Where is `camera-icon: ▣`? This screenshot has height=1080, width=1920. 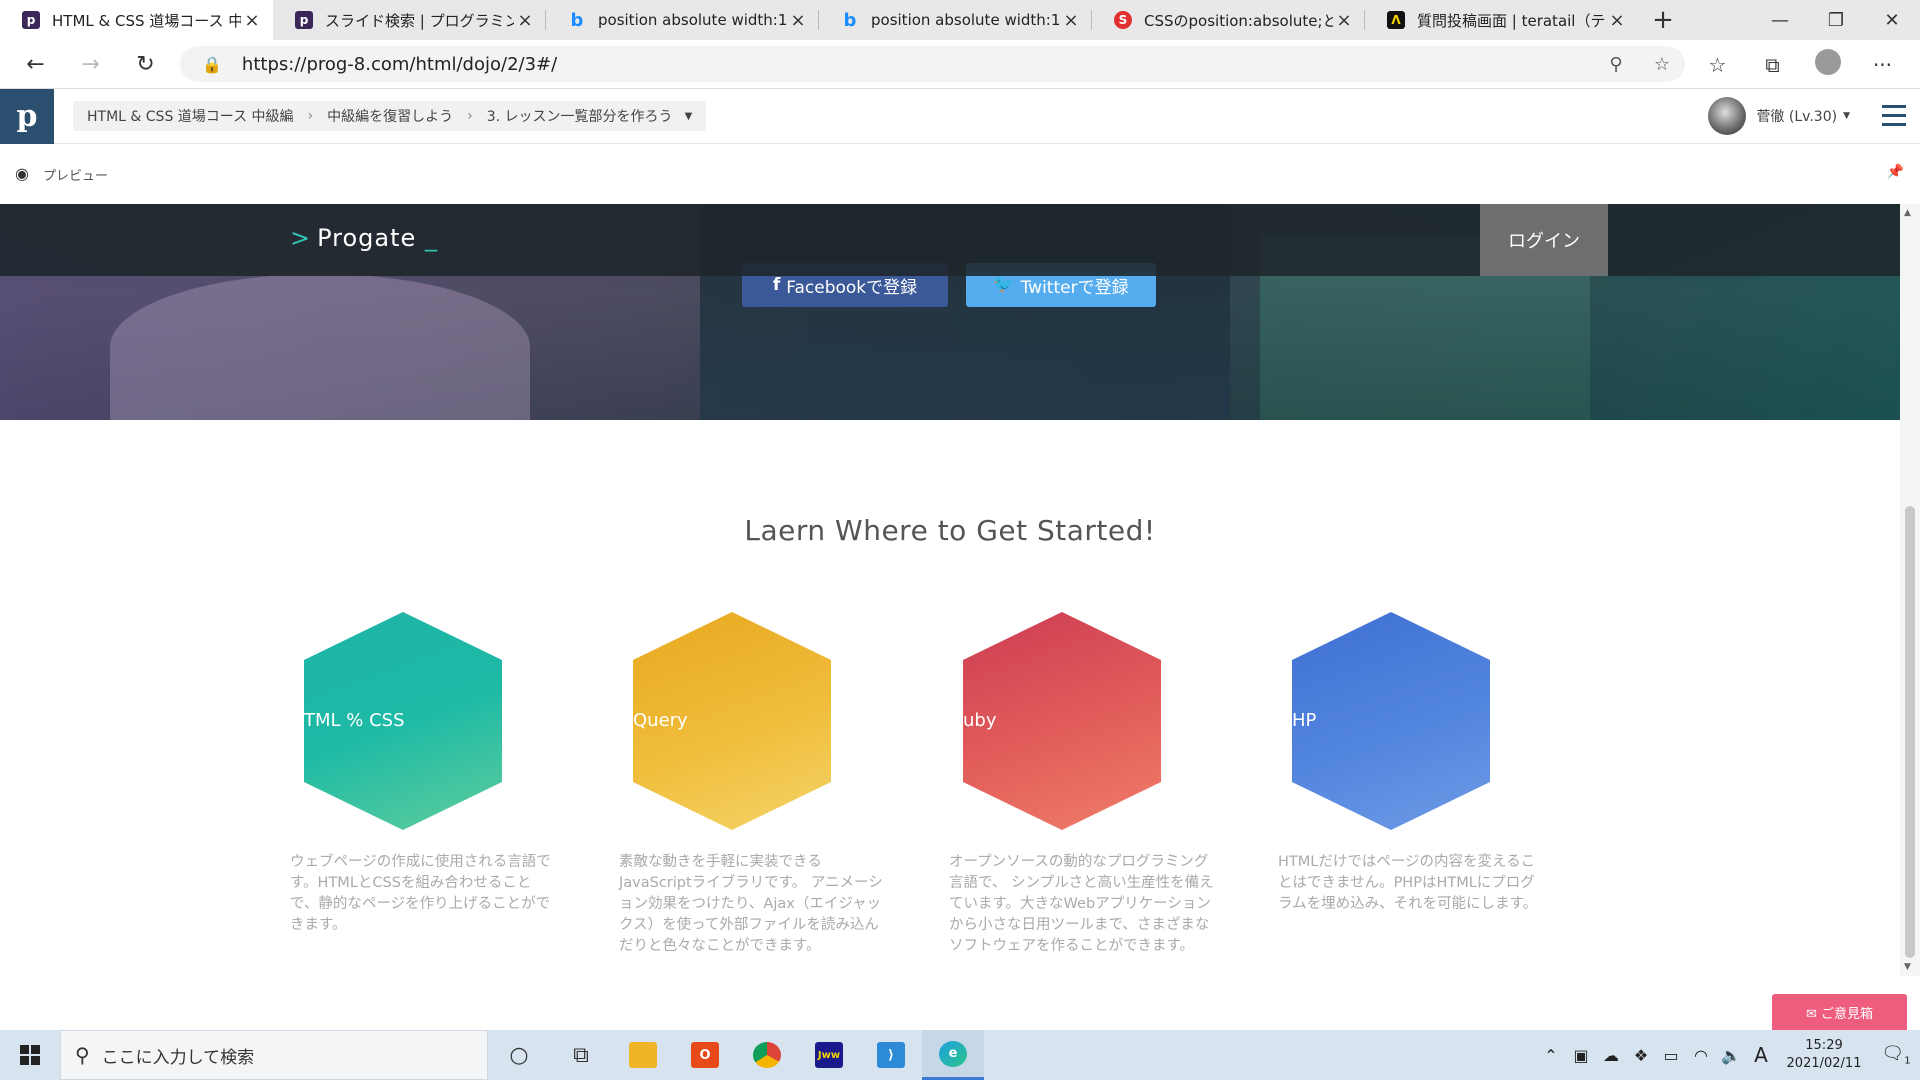
camera-icon: ▣ is located at coordinates (1581, 1055).